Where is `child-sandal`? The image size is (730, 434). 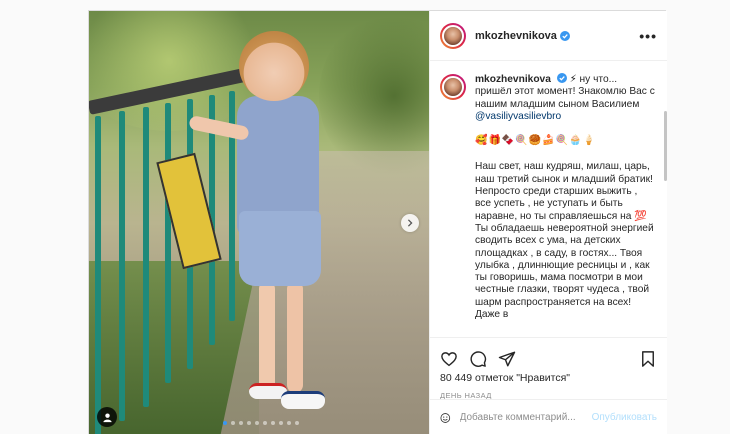
child-sandal is located at coordinates (303, 400).